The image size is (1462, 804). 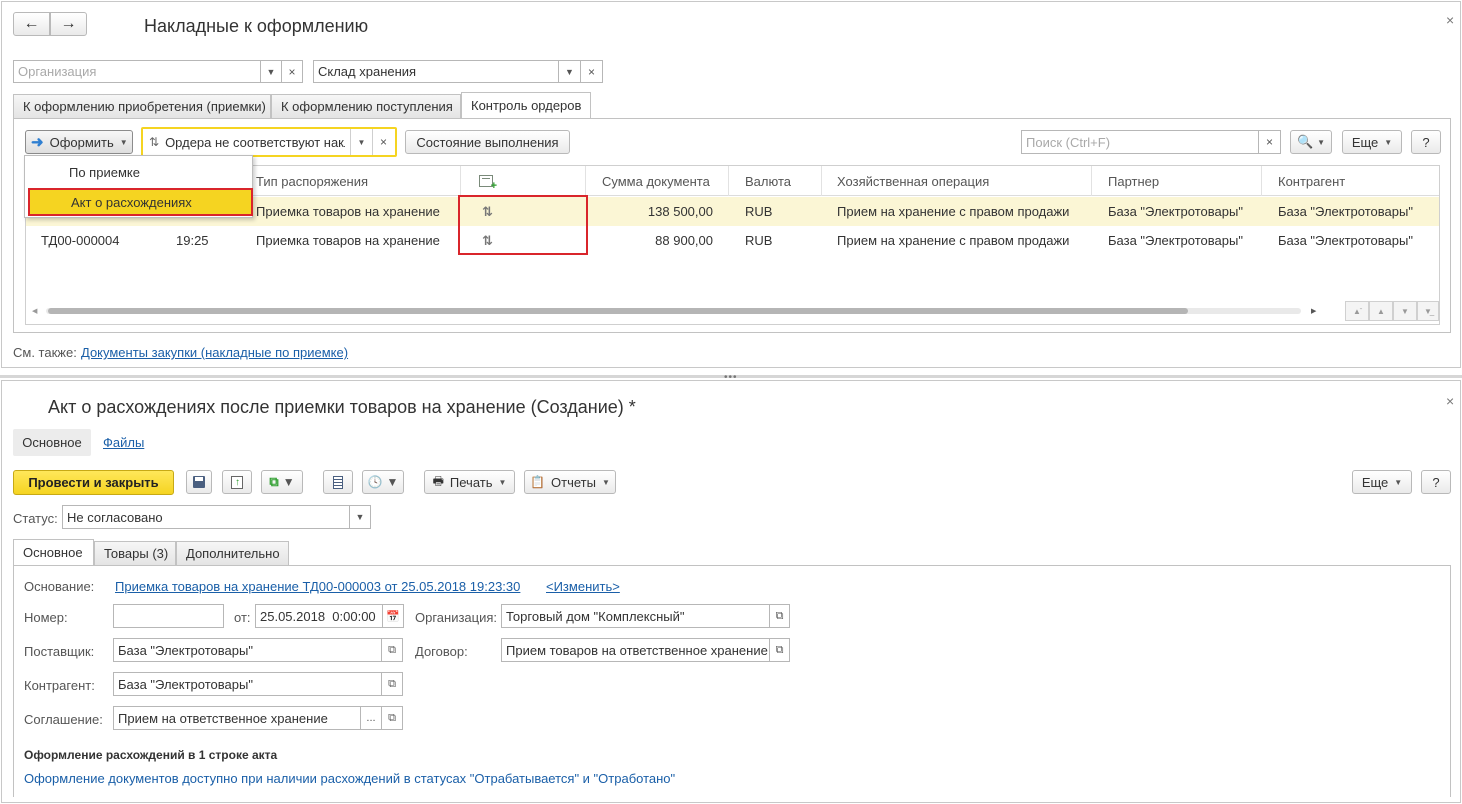 I want to click on column-header-partner: Партнер, so click(x=1177, y=181).